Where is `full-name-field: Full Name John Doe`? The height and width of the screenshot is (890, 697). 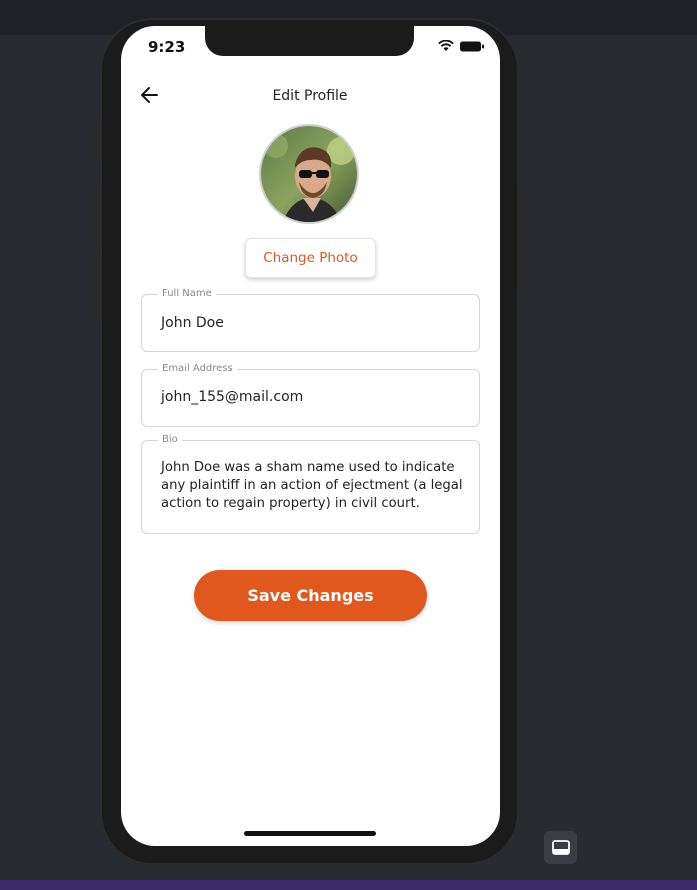 full-name-field: Full Name John Doe is located at coordinates (310, 320).